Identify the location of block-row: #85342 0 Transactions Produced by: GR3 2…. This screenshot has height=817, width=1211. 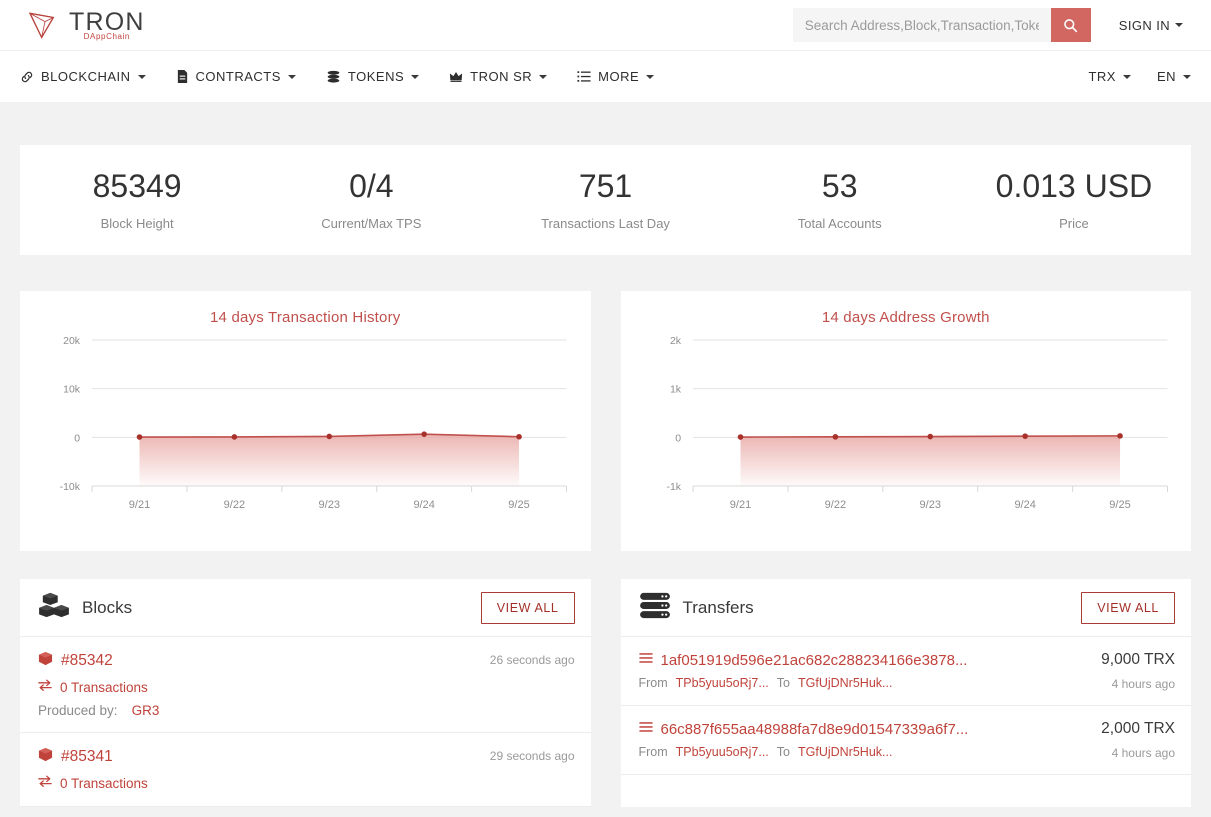
(305, 685).